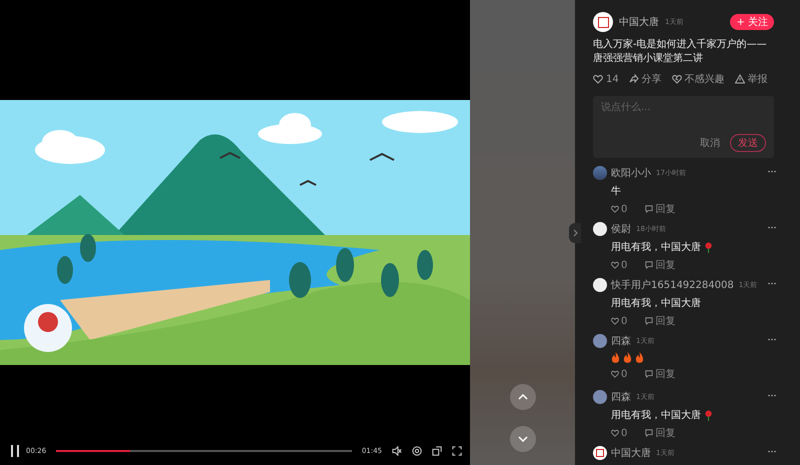  What do you see at coordinates (397, 451) in the screenshot?
I see `mute-icon` at bounding box center [397, 451].